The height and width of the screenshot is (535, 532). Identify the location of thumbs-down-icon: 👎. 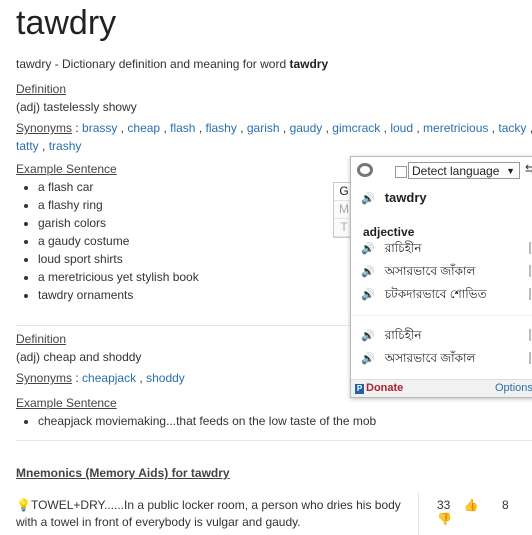
(444, 519).